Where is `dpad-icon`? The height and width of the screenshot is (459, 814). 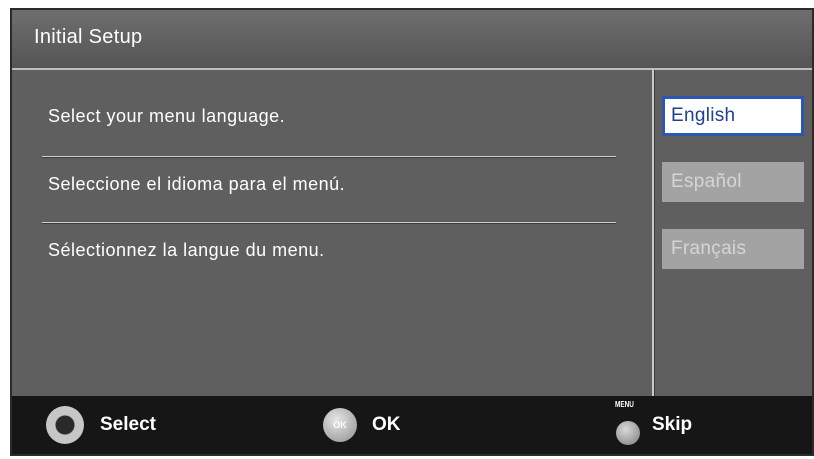 dpad-icon is located at coordinates (65, 425).